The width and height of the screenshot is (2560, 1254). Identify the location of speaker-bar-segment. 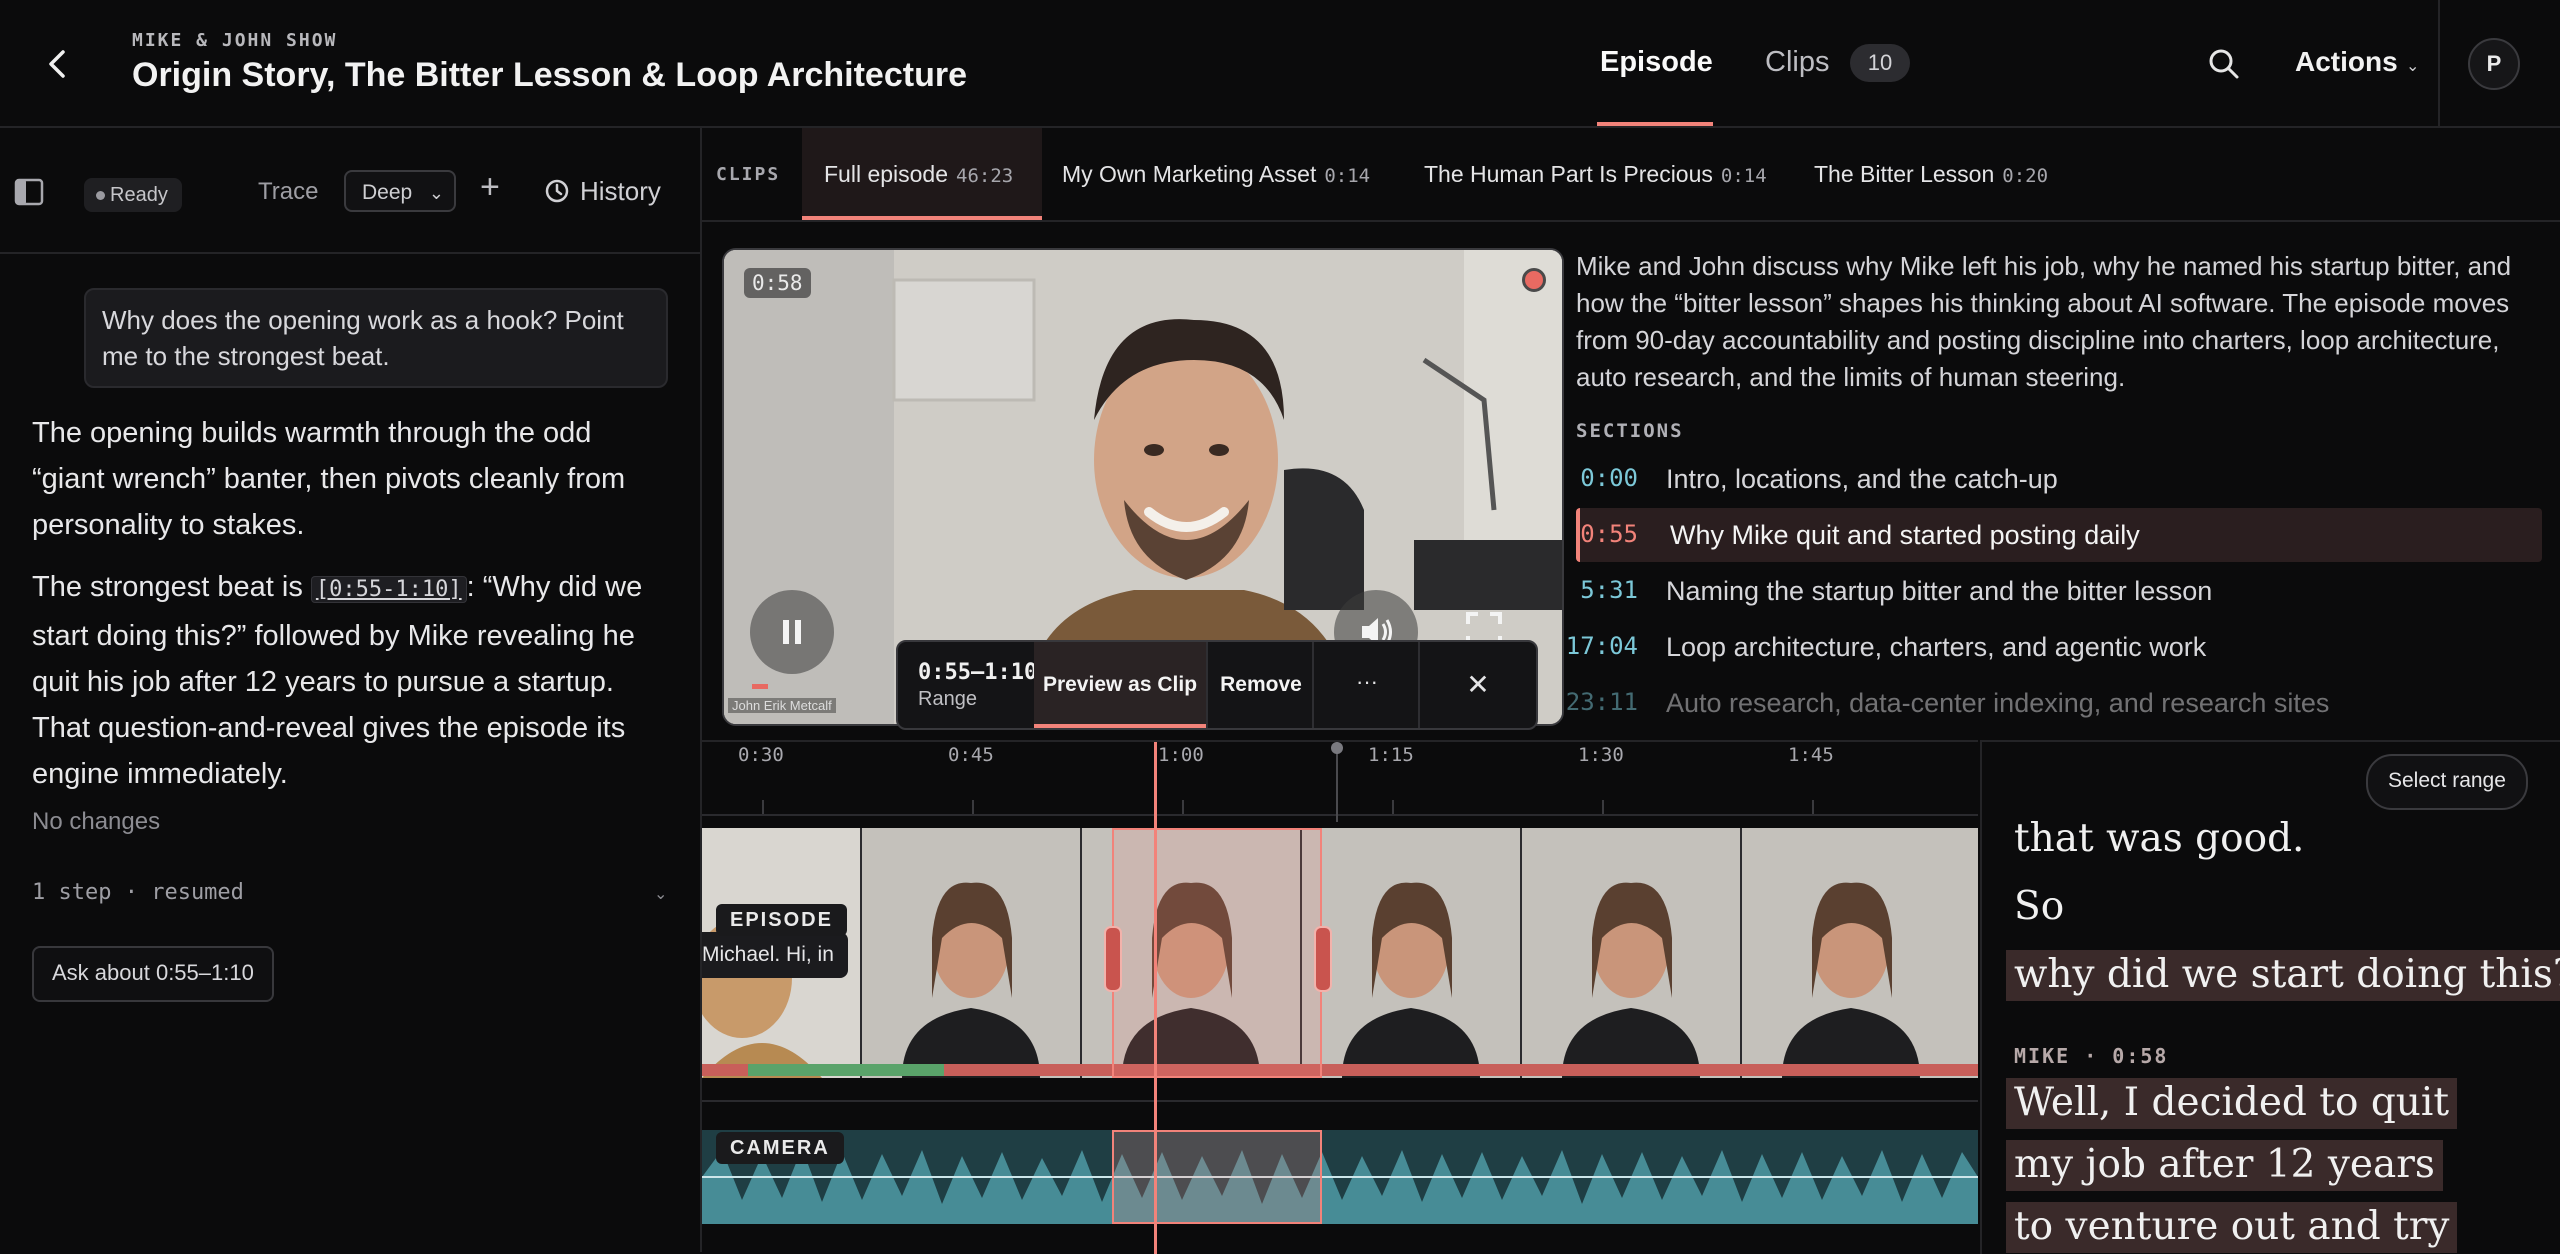
(846, 1070).